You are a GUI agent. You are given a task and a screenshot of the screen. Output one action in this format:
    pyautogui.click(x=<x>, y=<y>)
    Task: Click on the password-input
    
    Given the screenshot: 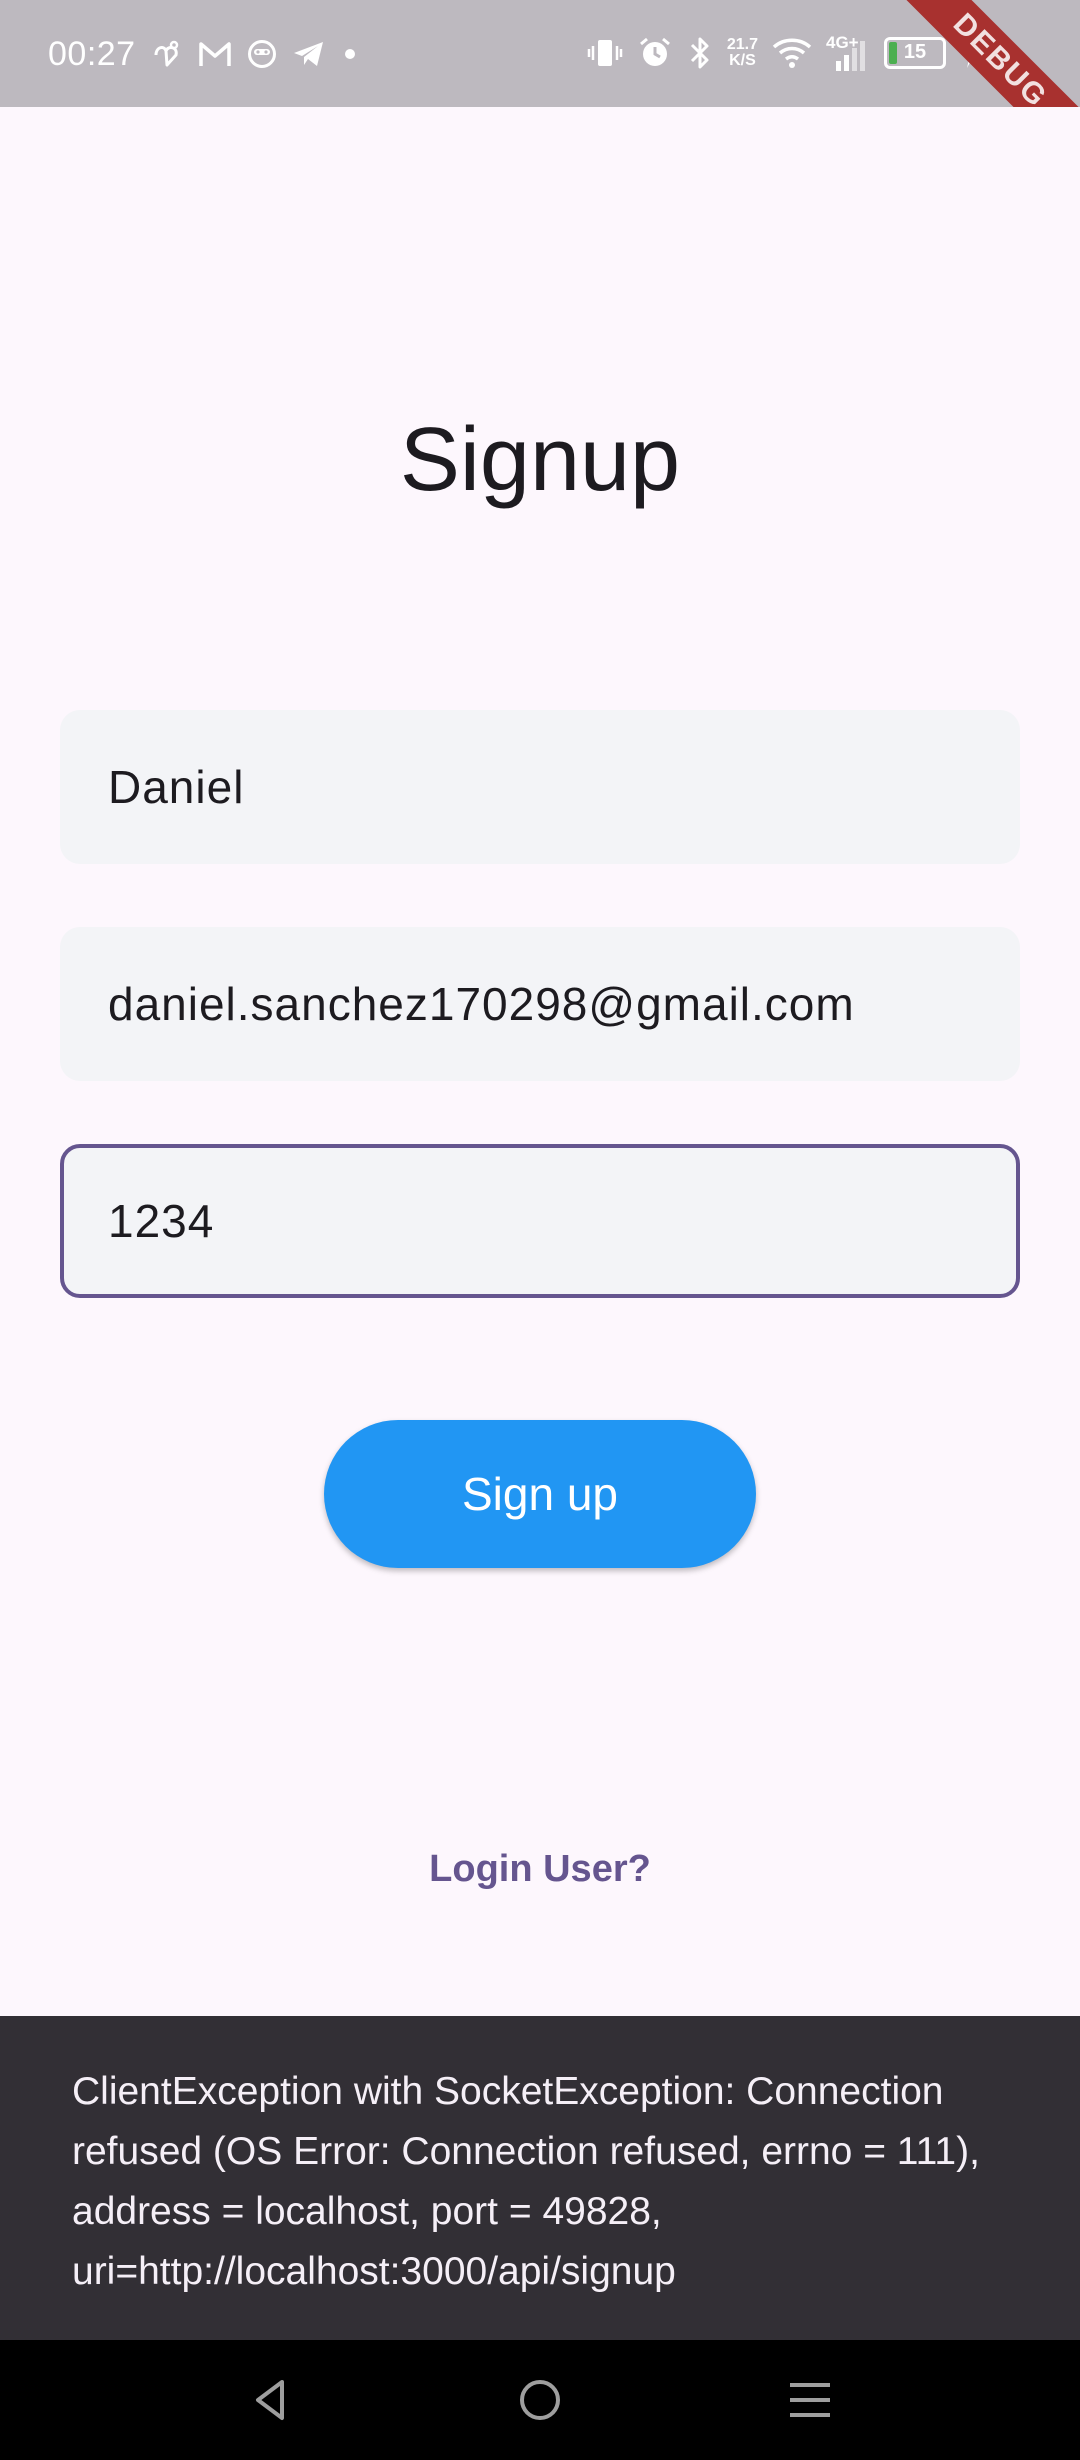 What is the action you would take?
    pyautogui.click(x=540, y=1221)
    